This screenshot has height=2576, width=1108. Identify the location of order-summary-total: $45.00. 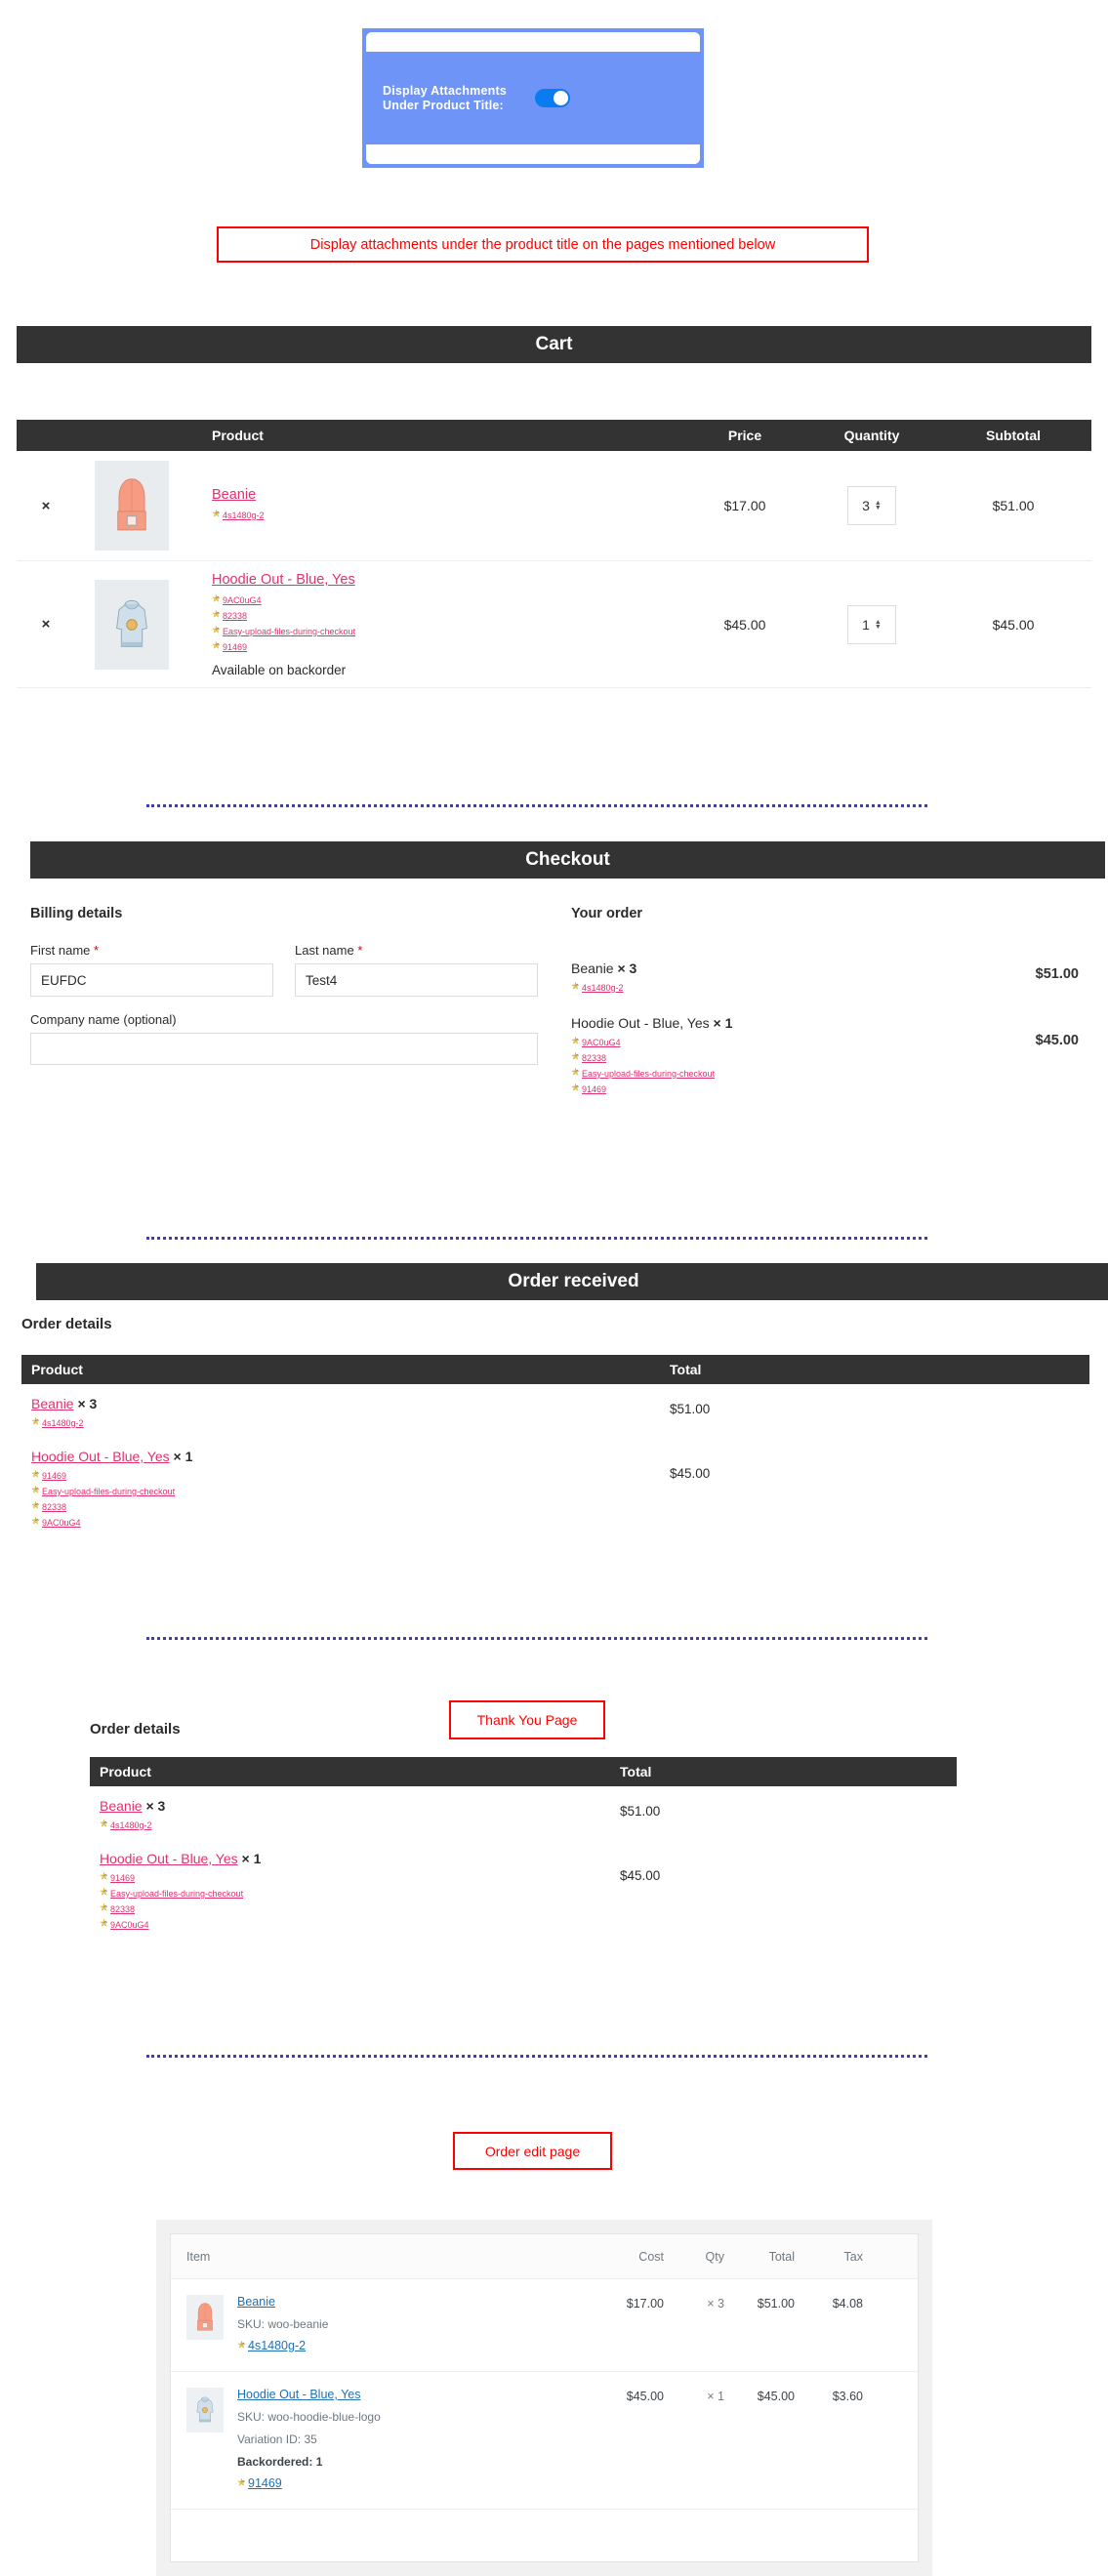
(1057, 1040).